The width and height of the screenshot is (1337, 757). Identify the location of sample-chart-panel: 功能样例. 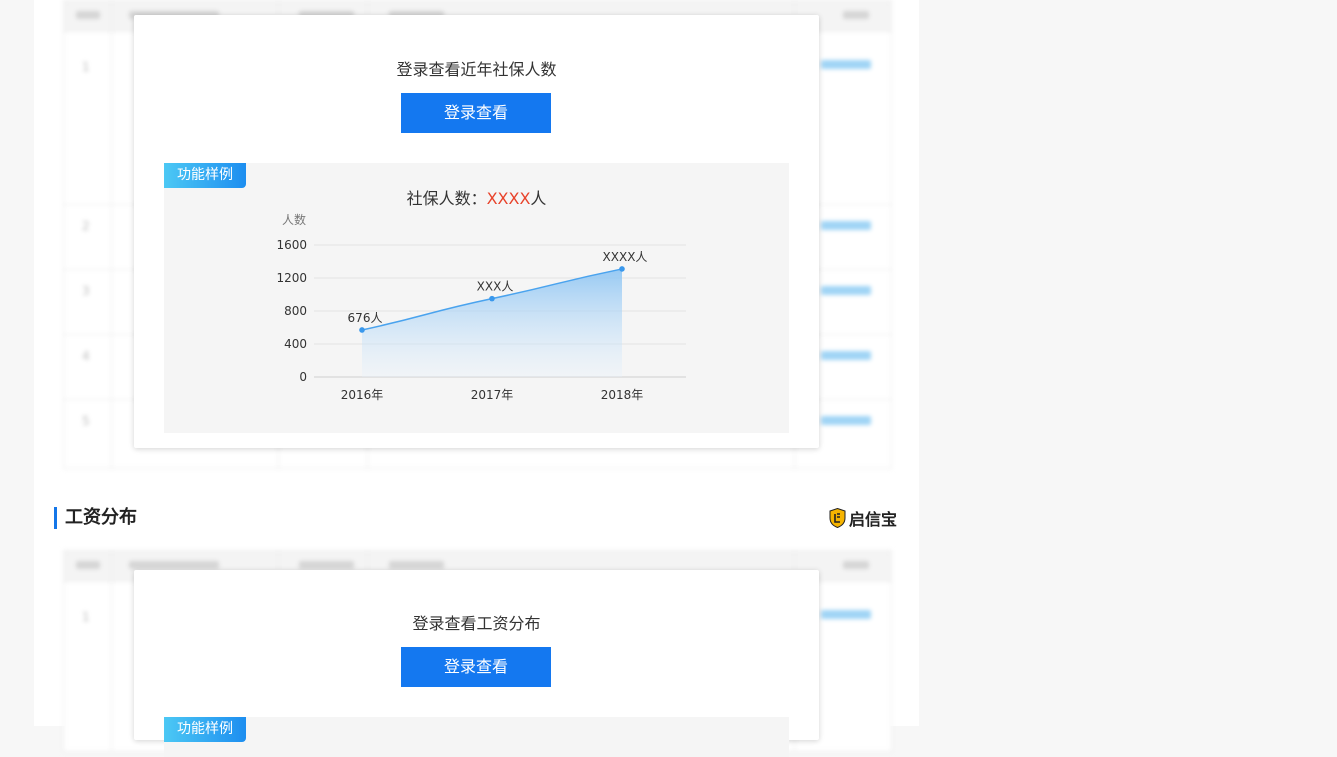
(476, 737).